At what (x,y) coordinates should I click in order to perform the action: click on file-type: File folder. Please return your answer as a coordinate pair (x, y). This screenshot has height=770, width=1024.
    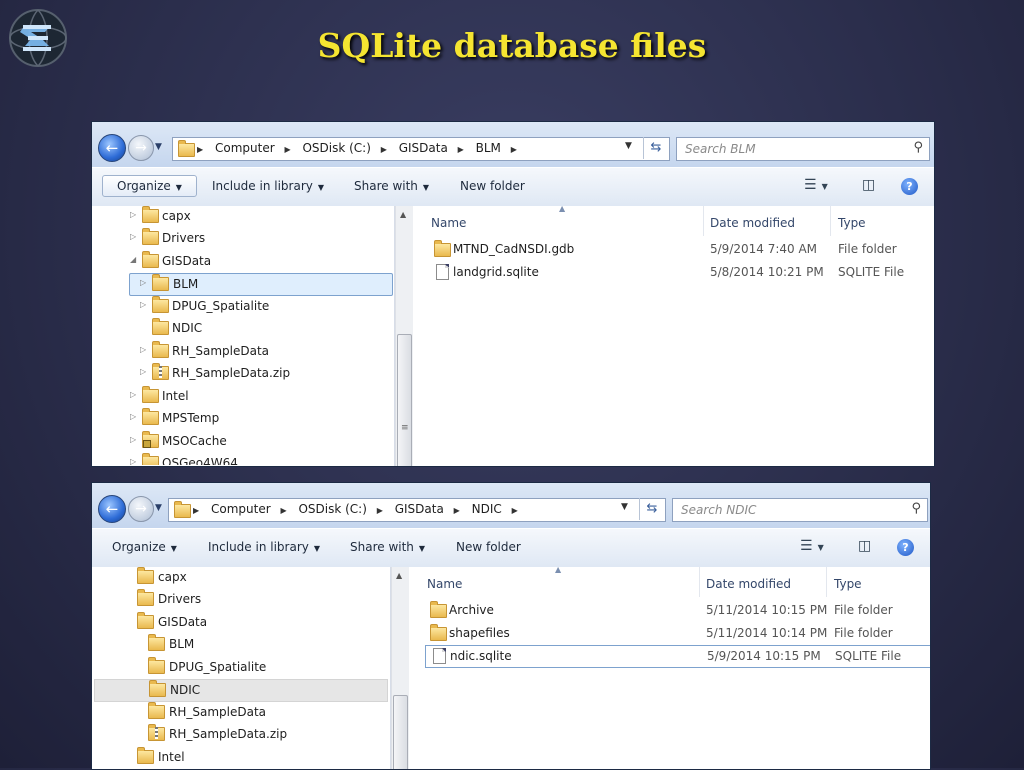
    Looking at the image, I should click on (863, 610).